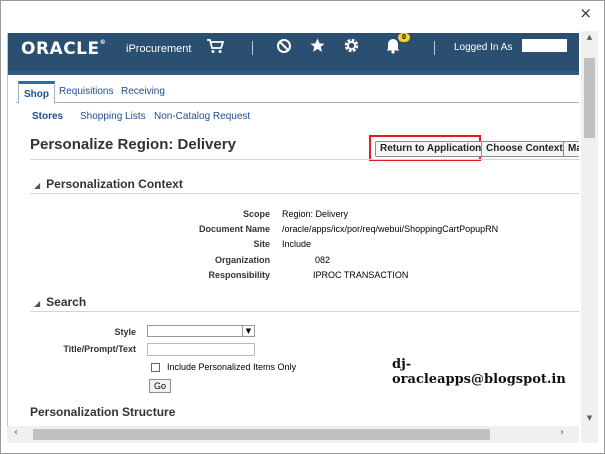 This screenshot has width=605, height=454. Describe the element at coordinates (256, 214) in the screenshot. I see `scope-label: Scope` at that location.